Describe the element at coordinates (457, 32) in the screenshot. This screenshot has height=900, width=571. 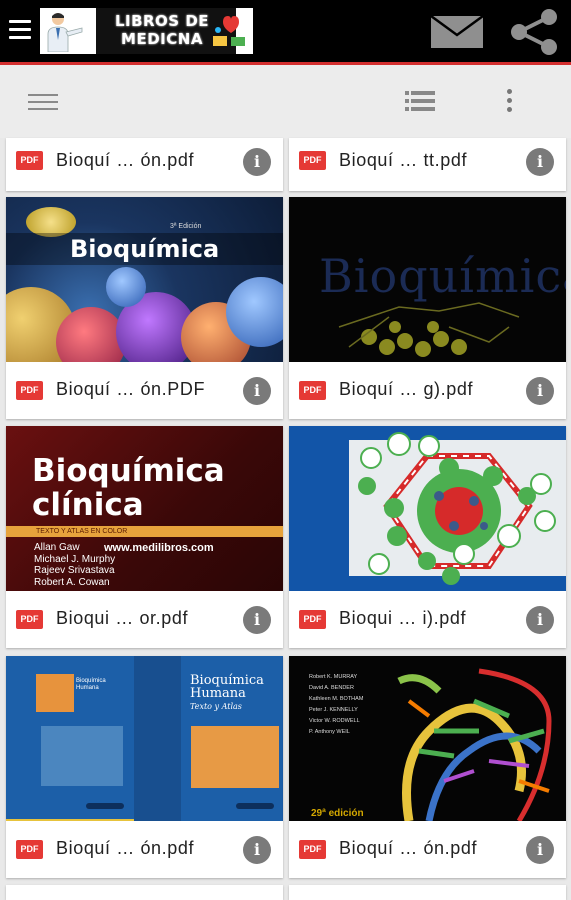
I see `mail-icon` at that location.